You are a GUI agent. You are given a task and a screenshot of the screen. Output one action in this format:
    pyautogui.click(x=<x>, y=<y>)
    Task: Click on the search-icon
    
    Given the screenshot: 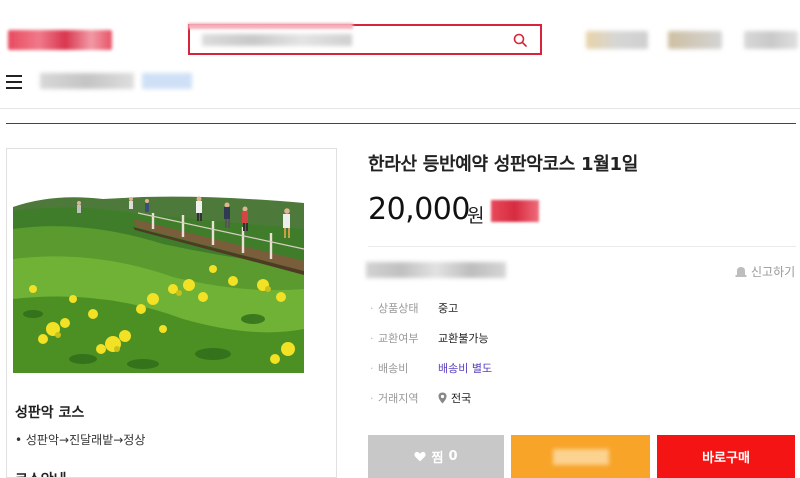 What is the action you would take?
    pyautogui.click(x=520, y=40)
    